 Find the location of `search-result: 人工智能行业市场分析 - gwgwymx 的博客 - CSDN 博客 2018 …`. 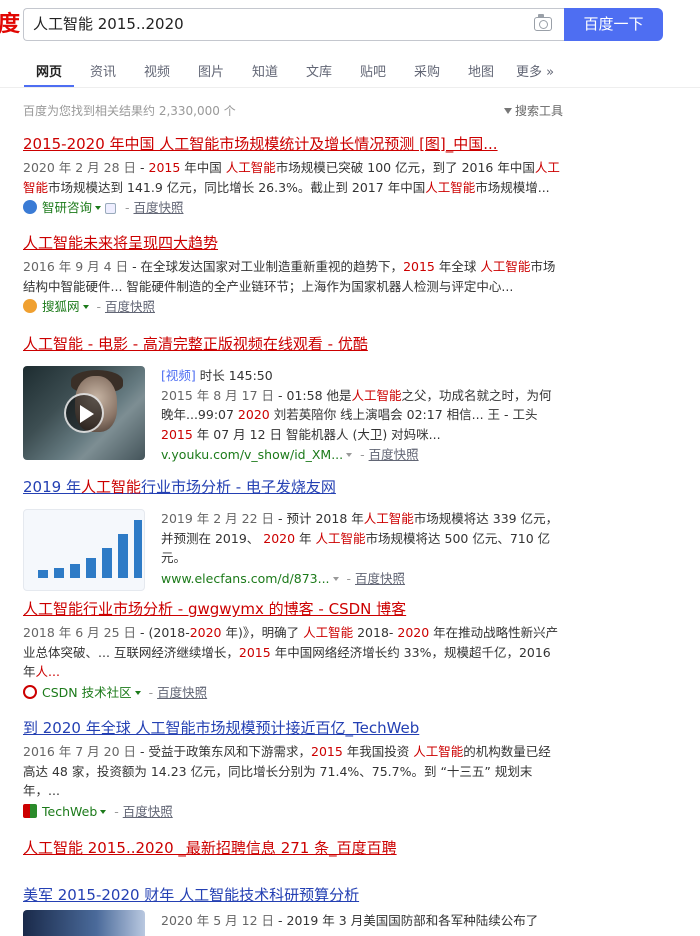

search-result: 人工智能行业市场分析 - gwgwymx 的博客 - CSDN 博客 2018 … is located at coordinates (293, 650).